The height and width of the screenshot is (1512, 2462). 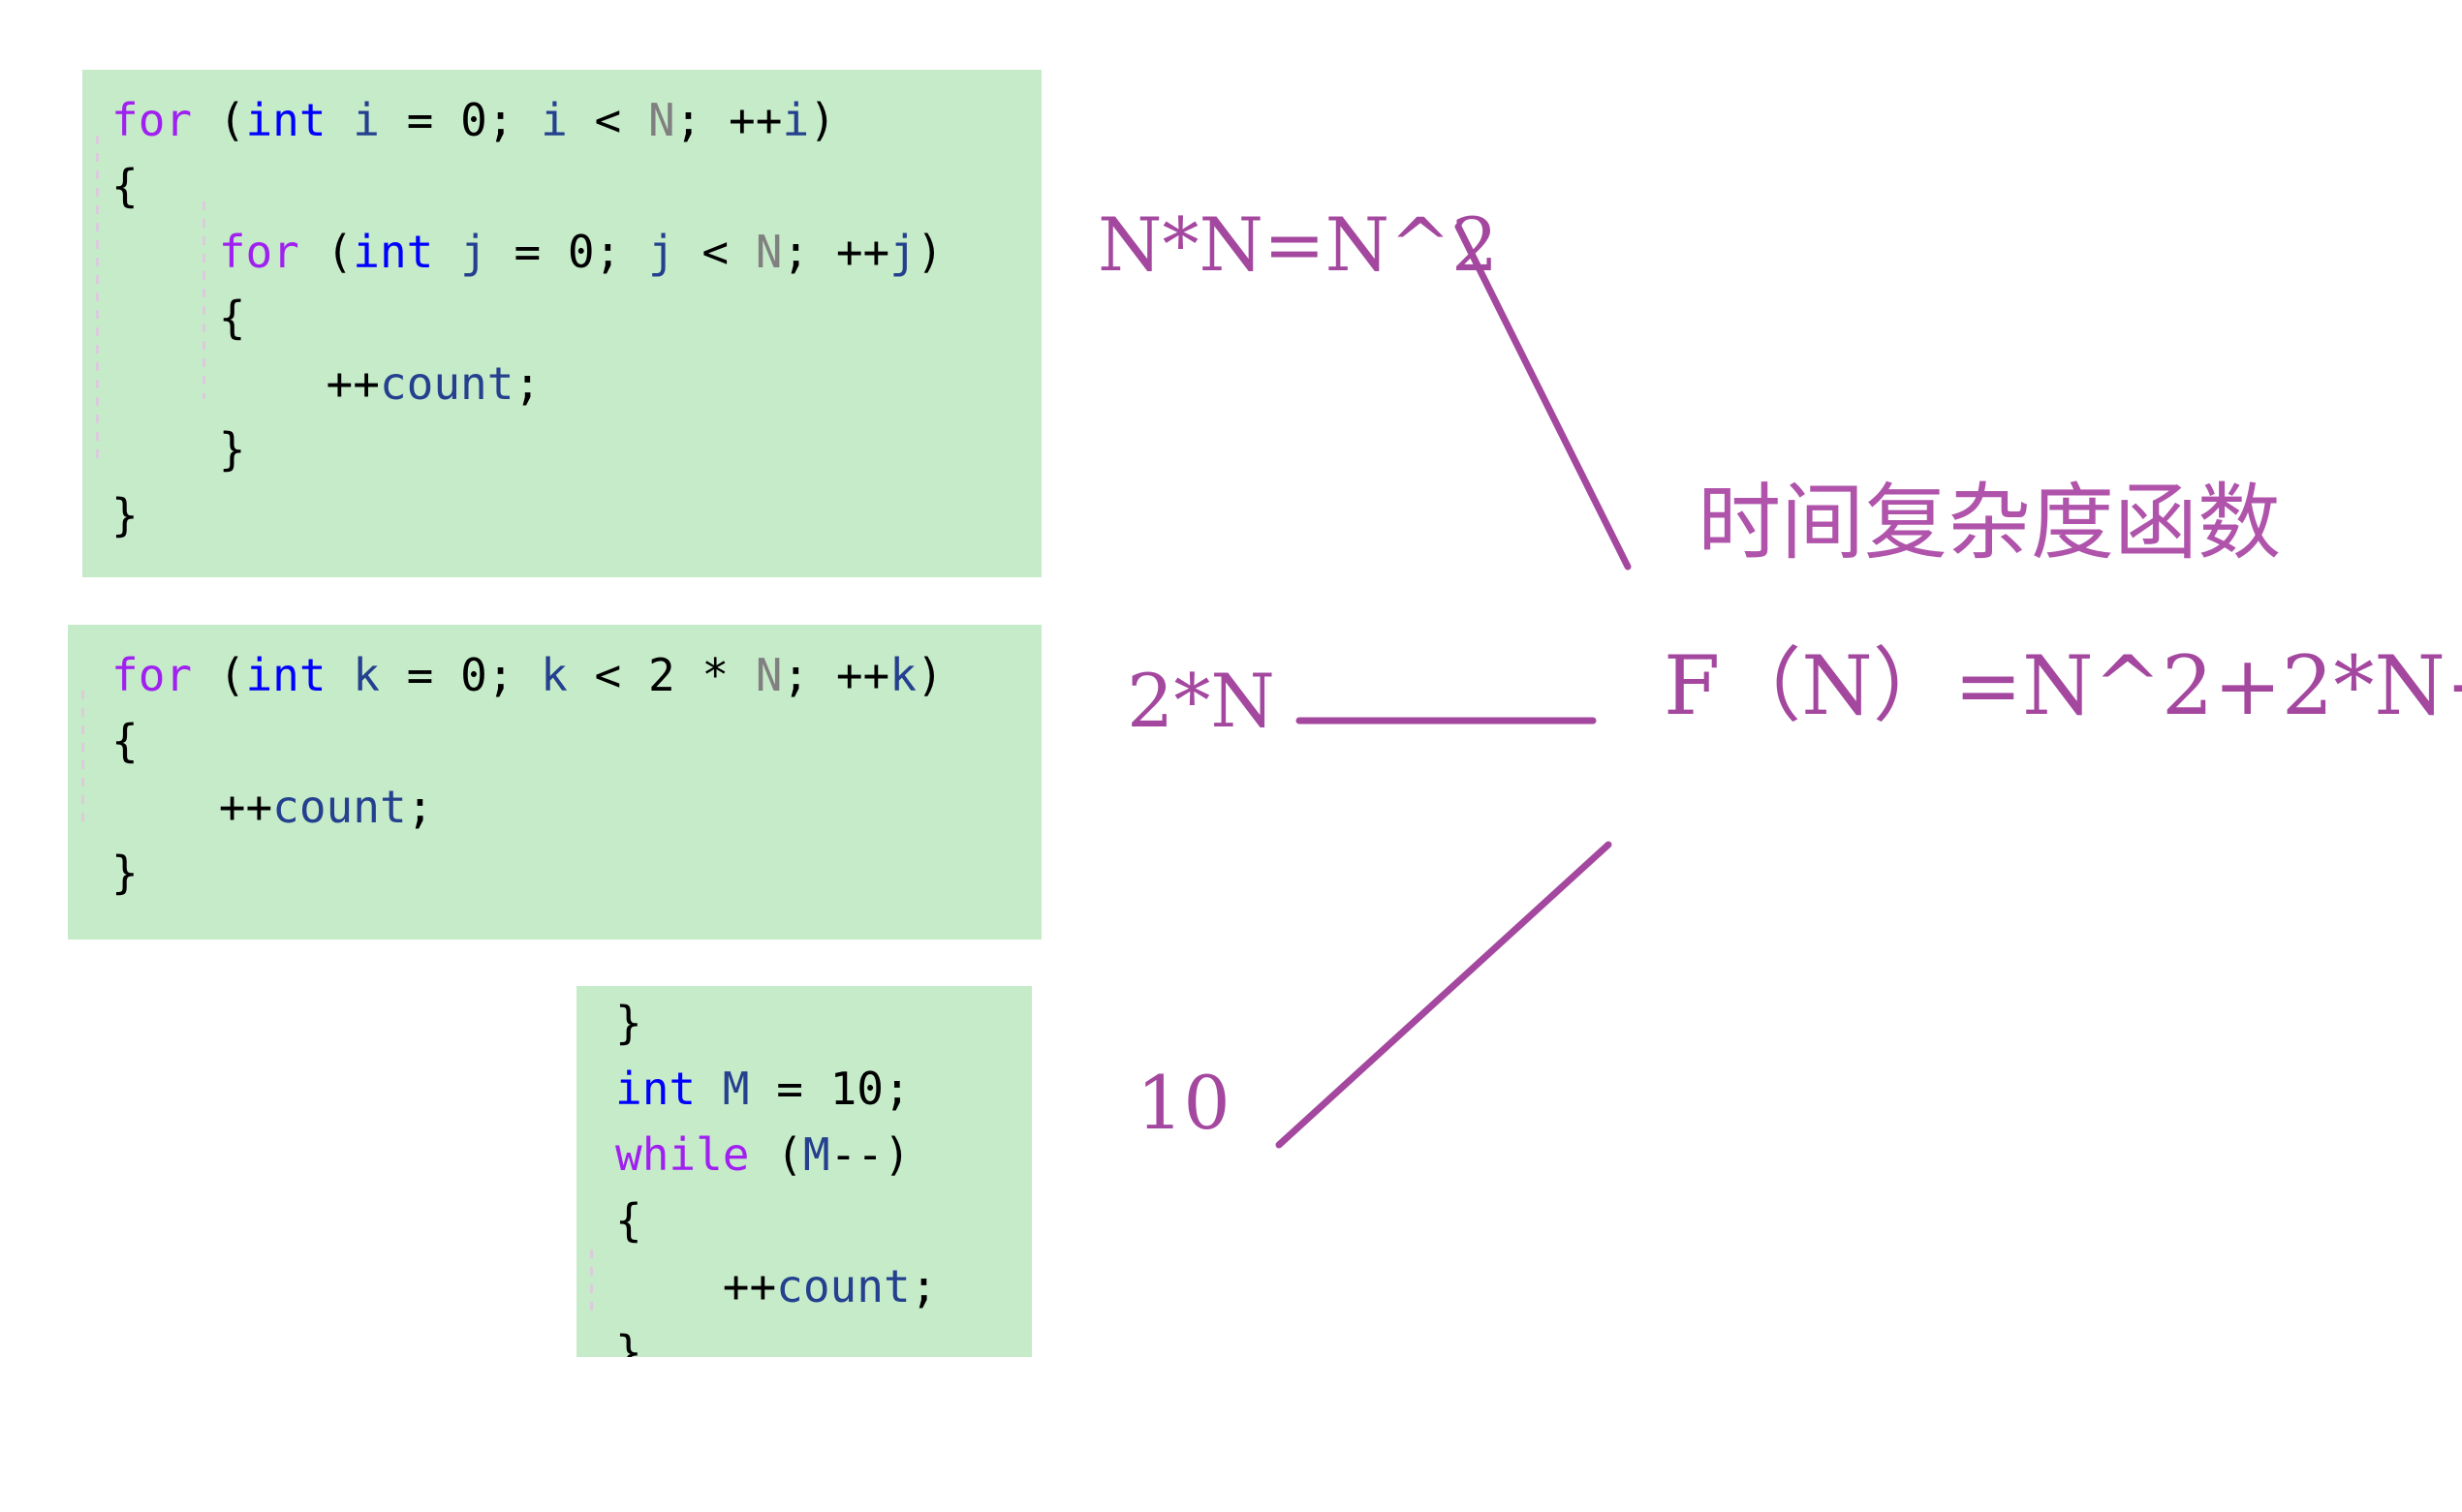 I want to click on ten-connector, so click(x=1443, y=995).